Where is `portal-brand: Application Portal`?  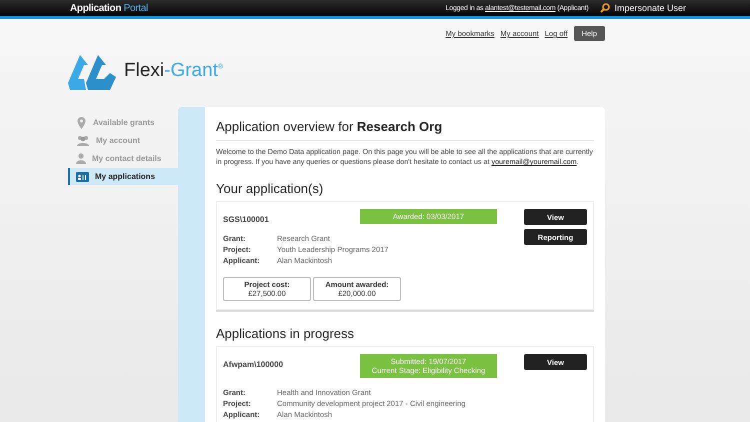
portal-brand: Application Portal is located at coordinates (109, 8).